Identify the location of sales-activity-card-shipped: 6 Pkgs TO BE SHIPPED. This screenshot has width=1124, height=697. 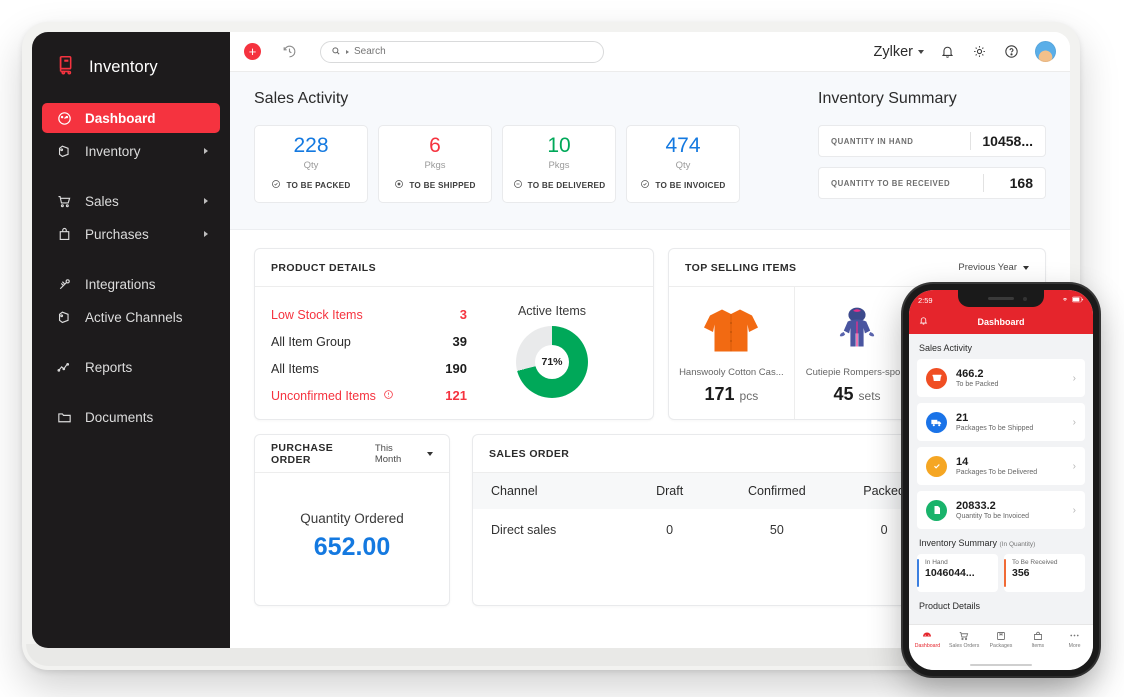
(435, 164).